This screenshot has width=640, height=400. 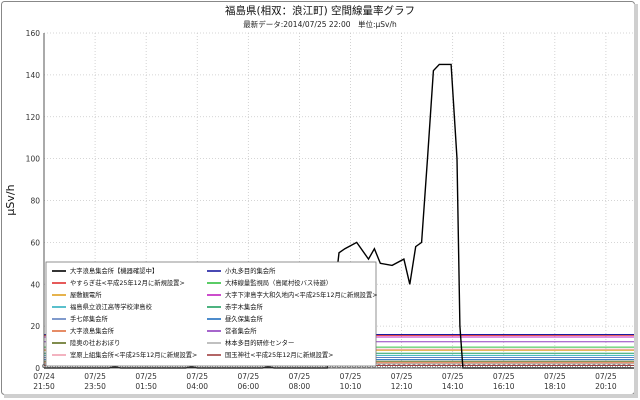 I want to click on legend-label: 営者集会所, so click(x=241, y=330).